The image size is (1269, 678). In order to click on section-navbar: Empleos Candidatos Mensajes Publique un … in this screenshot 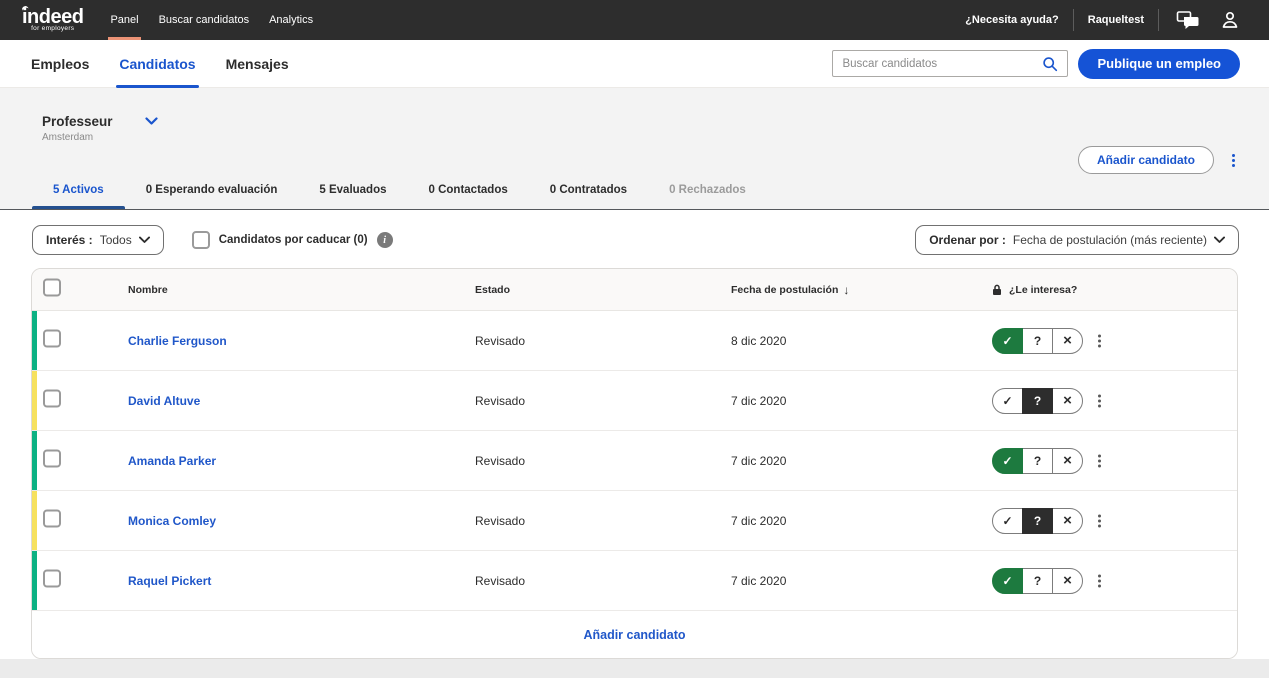, I will do `click(634, 64)`.